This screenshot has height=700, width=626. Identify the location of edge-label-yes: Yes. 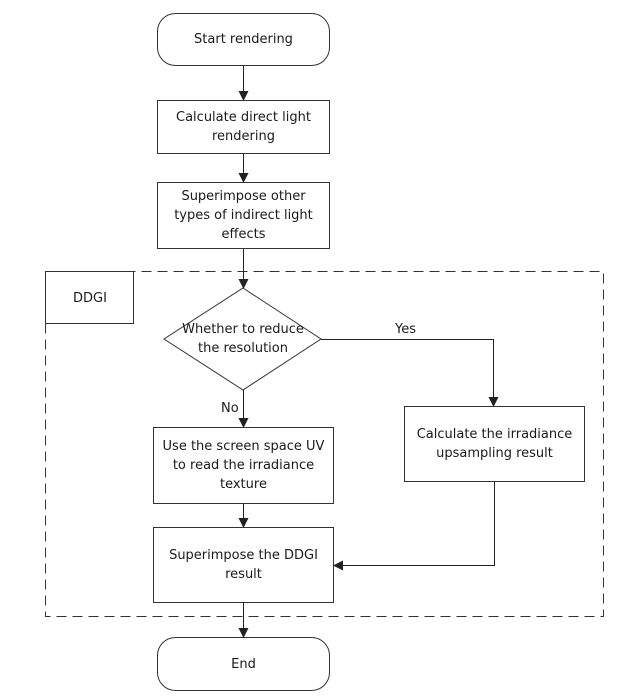
(405, 329).